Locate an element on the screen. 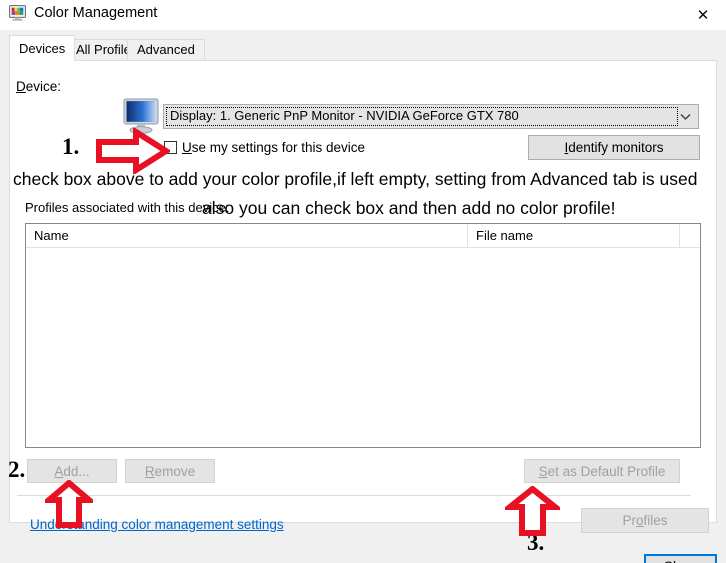 The height and width of the screenshot is (563, 726). tab-advanced: Advanced is located at coordinates (166, 49).